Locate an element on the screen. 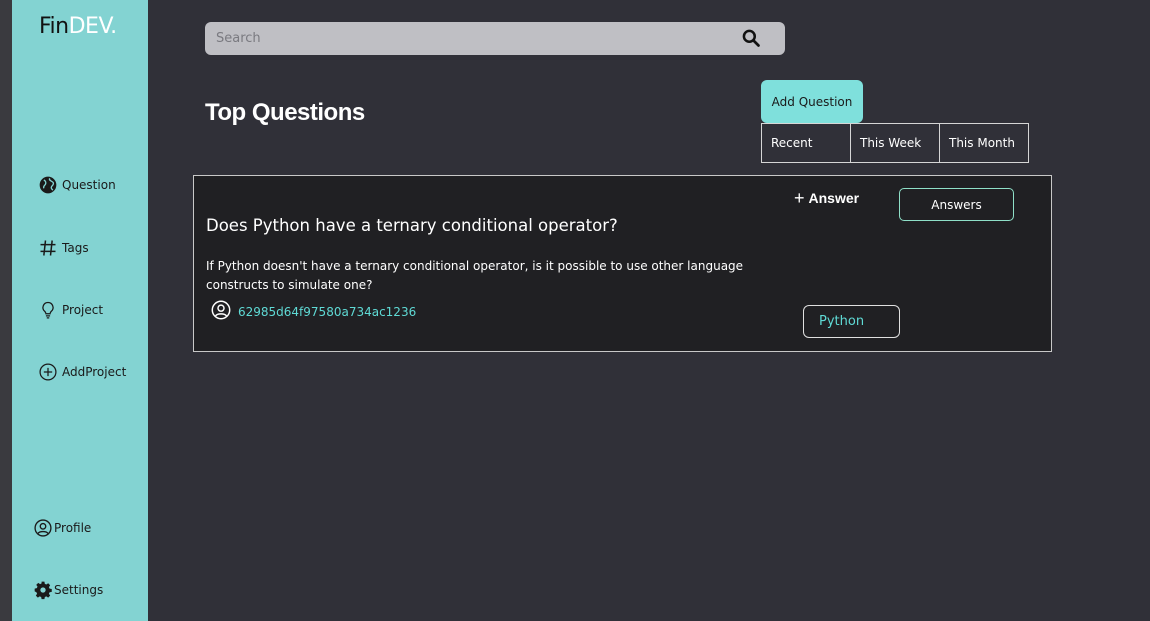 This screenshot has height=621, width=1150. sidebar: FinDEV. Question Tags Project AddProject is located at coordinates (80, 310).